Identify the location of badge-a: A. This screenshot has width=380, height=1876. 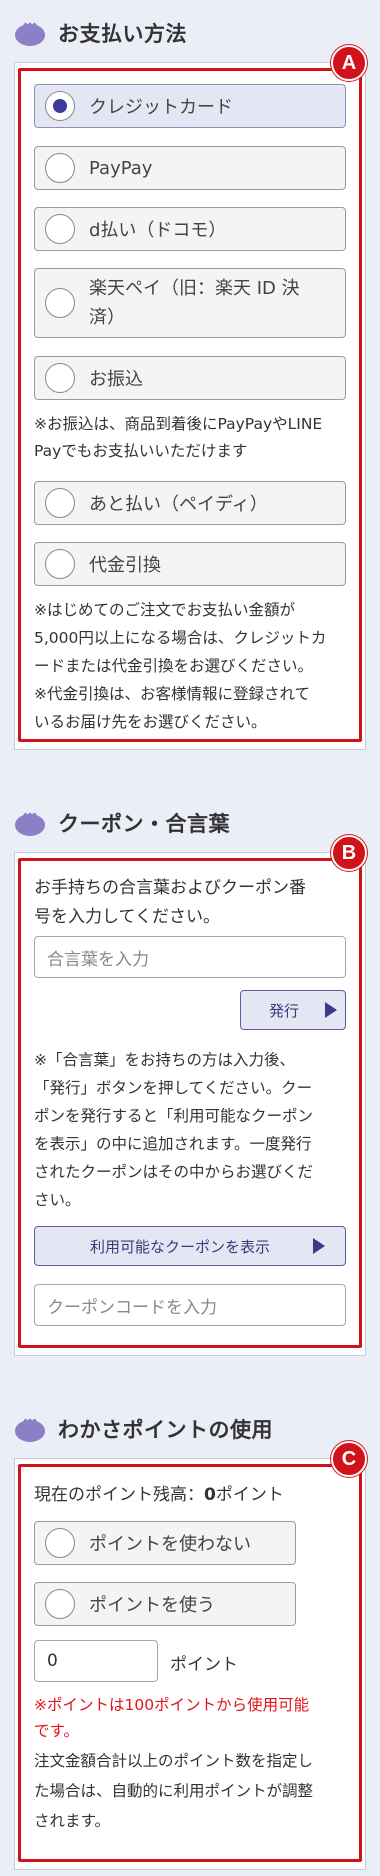
(349, 63).